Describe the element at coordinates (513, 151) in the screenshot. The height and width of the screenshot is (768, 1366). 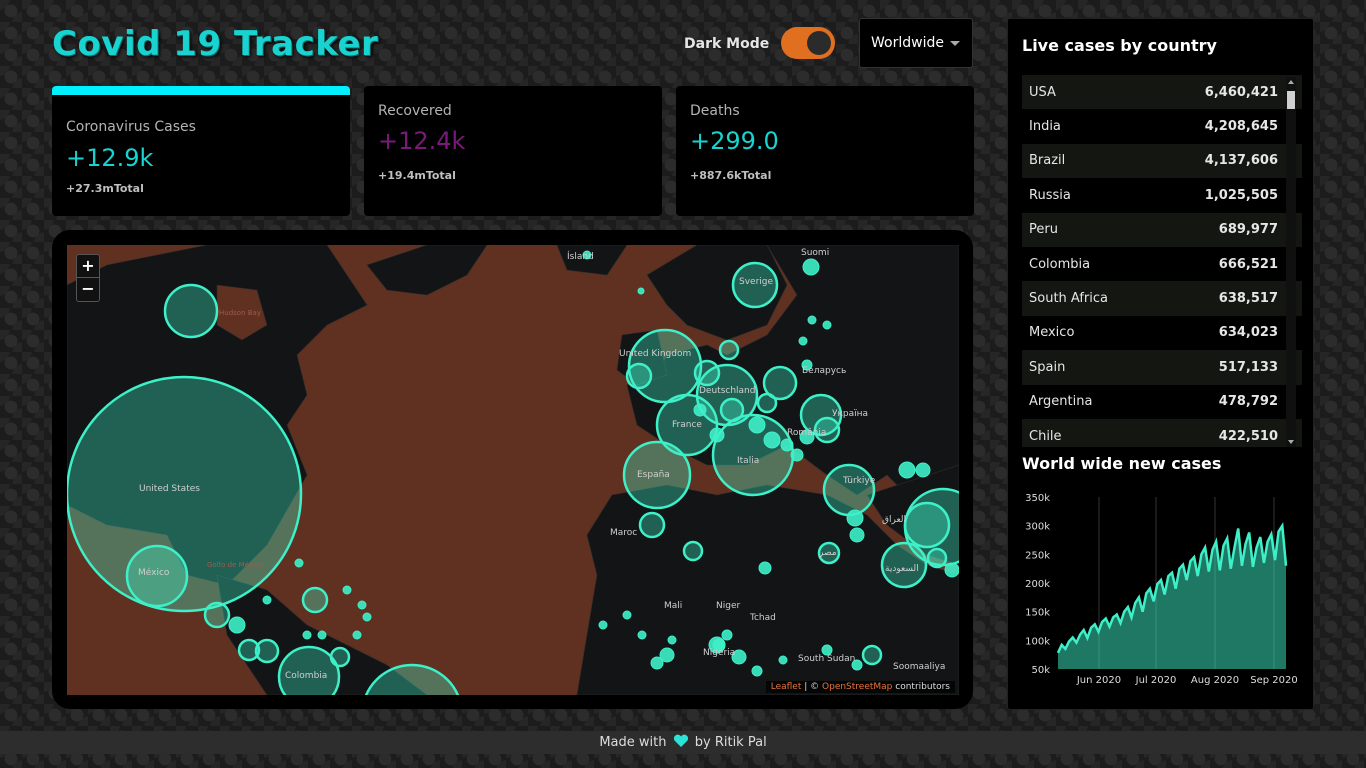
I see `recovered-card: Recovered +12.4k +19.4mTotal` at that location.